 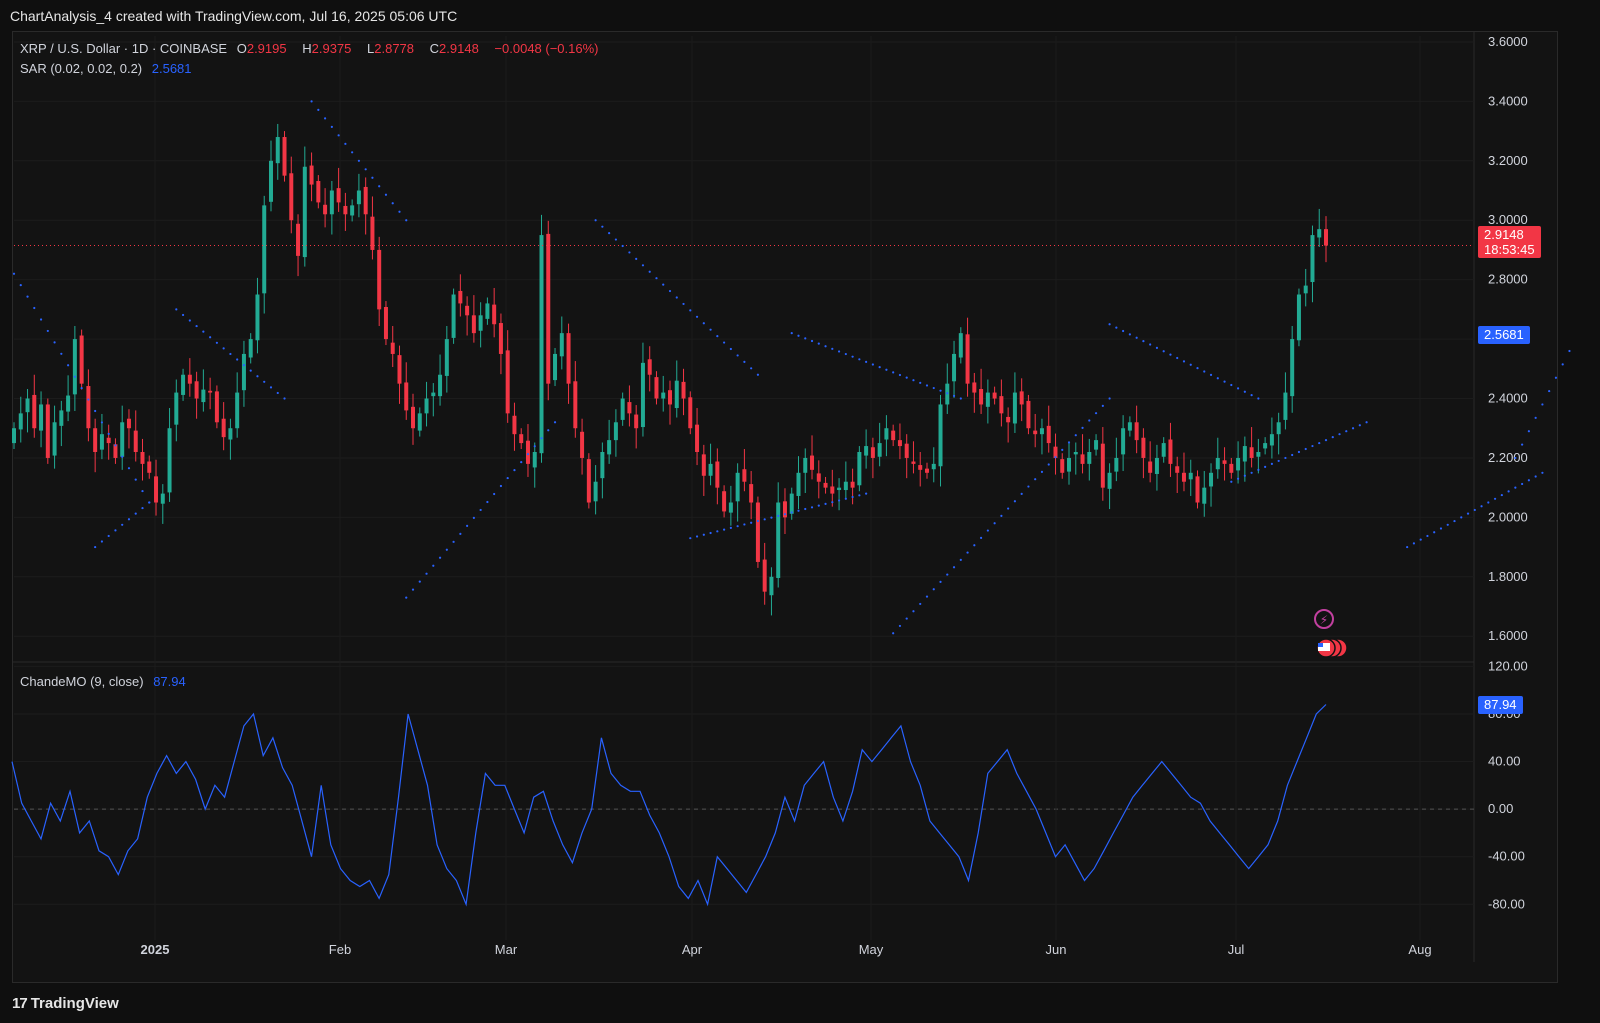 I want to click on price-tick-label: 2.4000, so click(x=1508, y=398).